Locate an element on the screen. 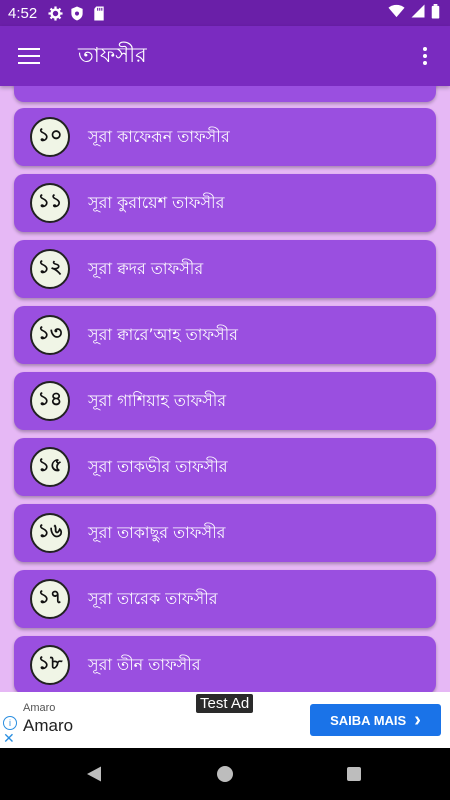  item-number-badge: ১৪ is located at coordinates (50, 401).